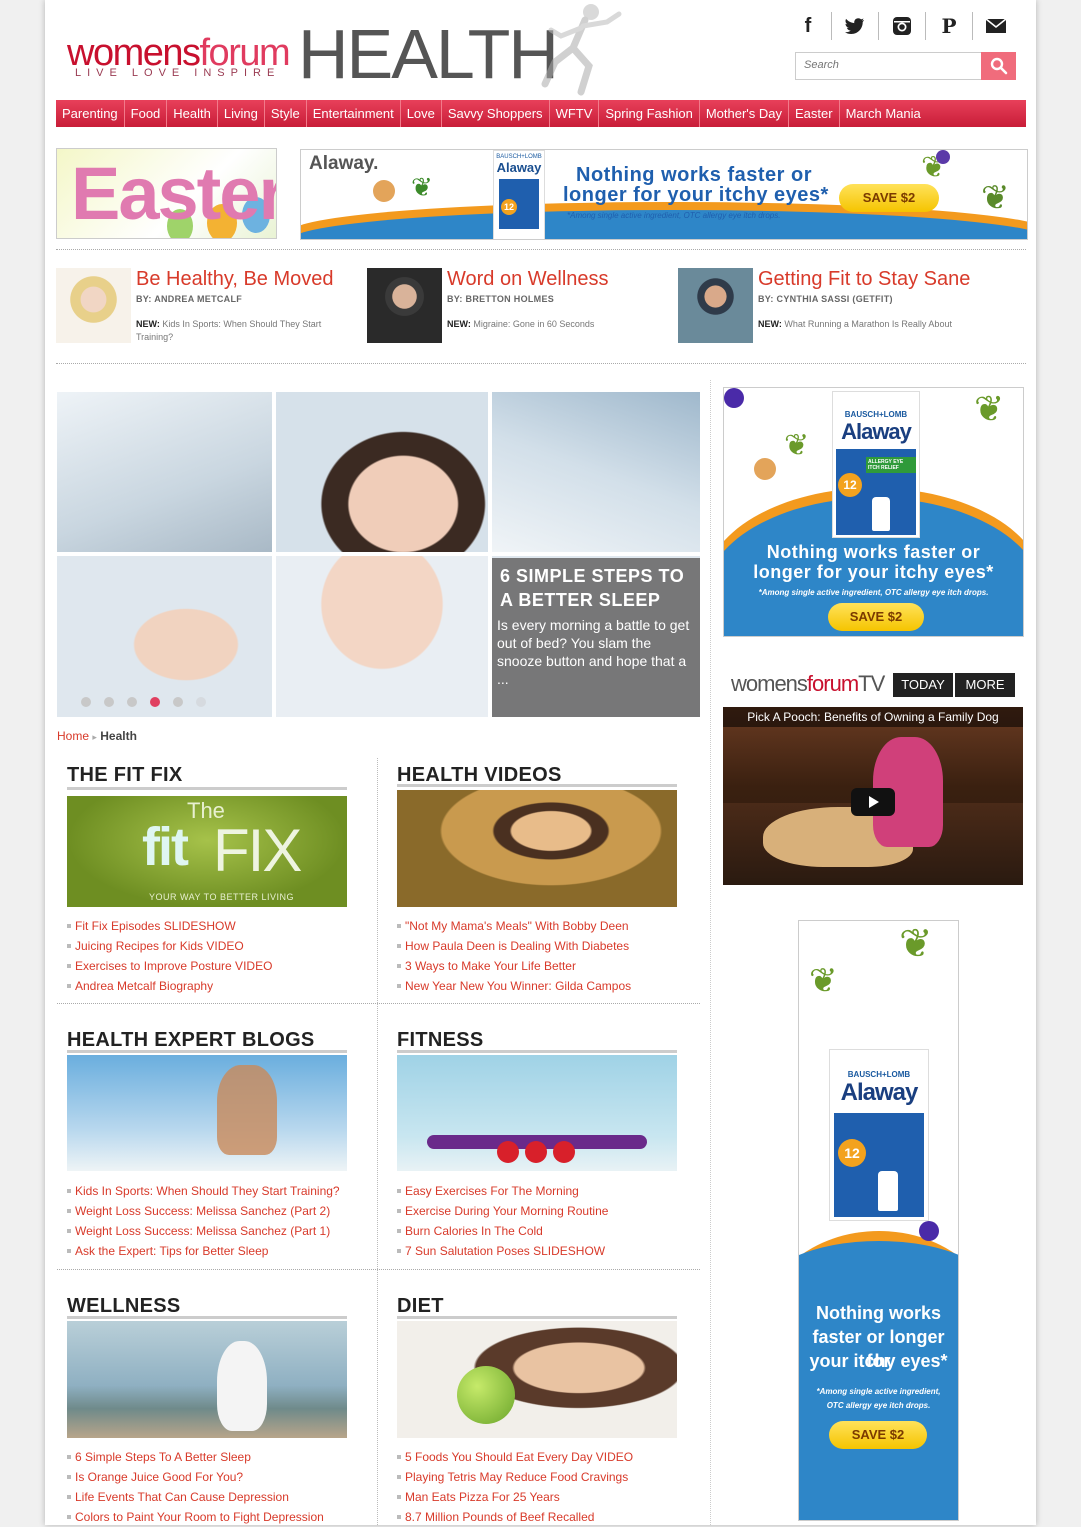 The height and width of the screenshot is (1527, 1081). Describe the element at coordinates (542, 1231) in the screenshot. I see `list-item-link: Burn Calories In The Cold` at that location.